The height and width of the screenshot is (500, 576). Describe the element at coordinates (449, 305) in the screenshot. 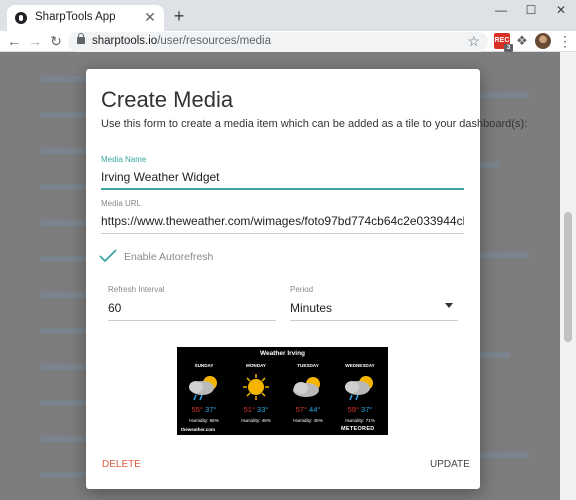

I see `chevron-down-icon` at that location.